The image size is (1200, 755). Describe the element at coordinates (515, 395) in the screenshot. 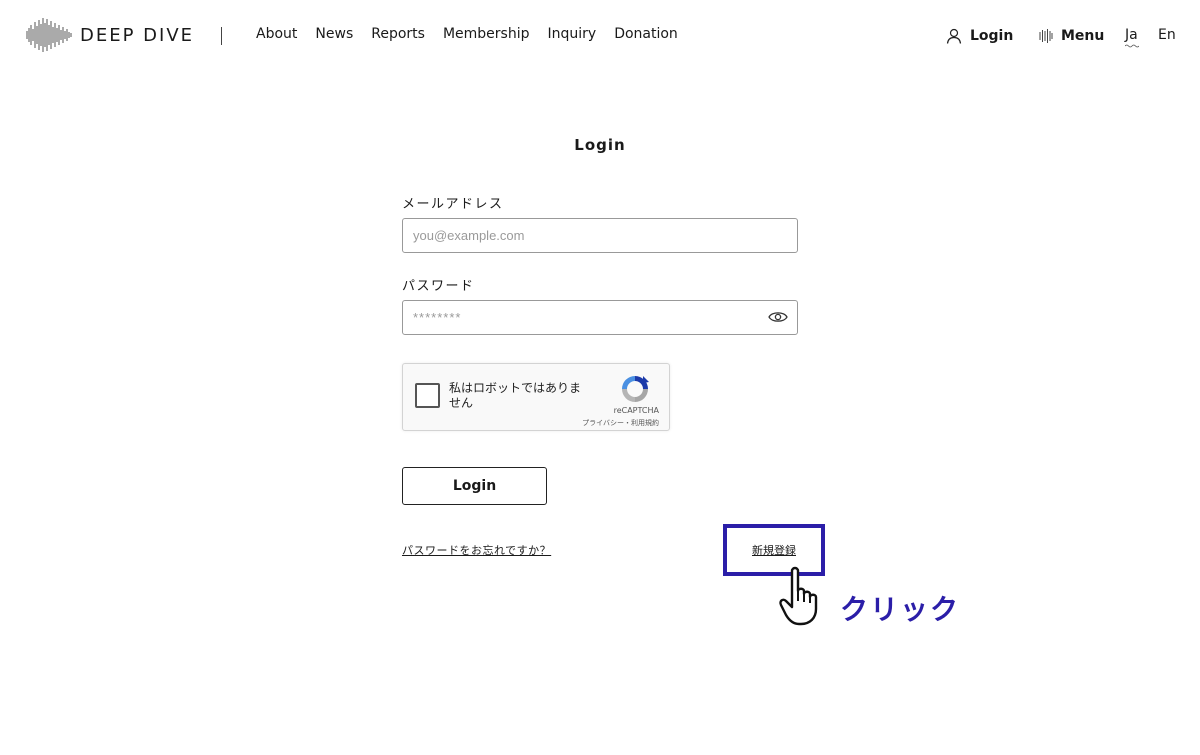

I see `recaptcha-label: 私はロボットではありません` at that location.